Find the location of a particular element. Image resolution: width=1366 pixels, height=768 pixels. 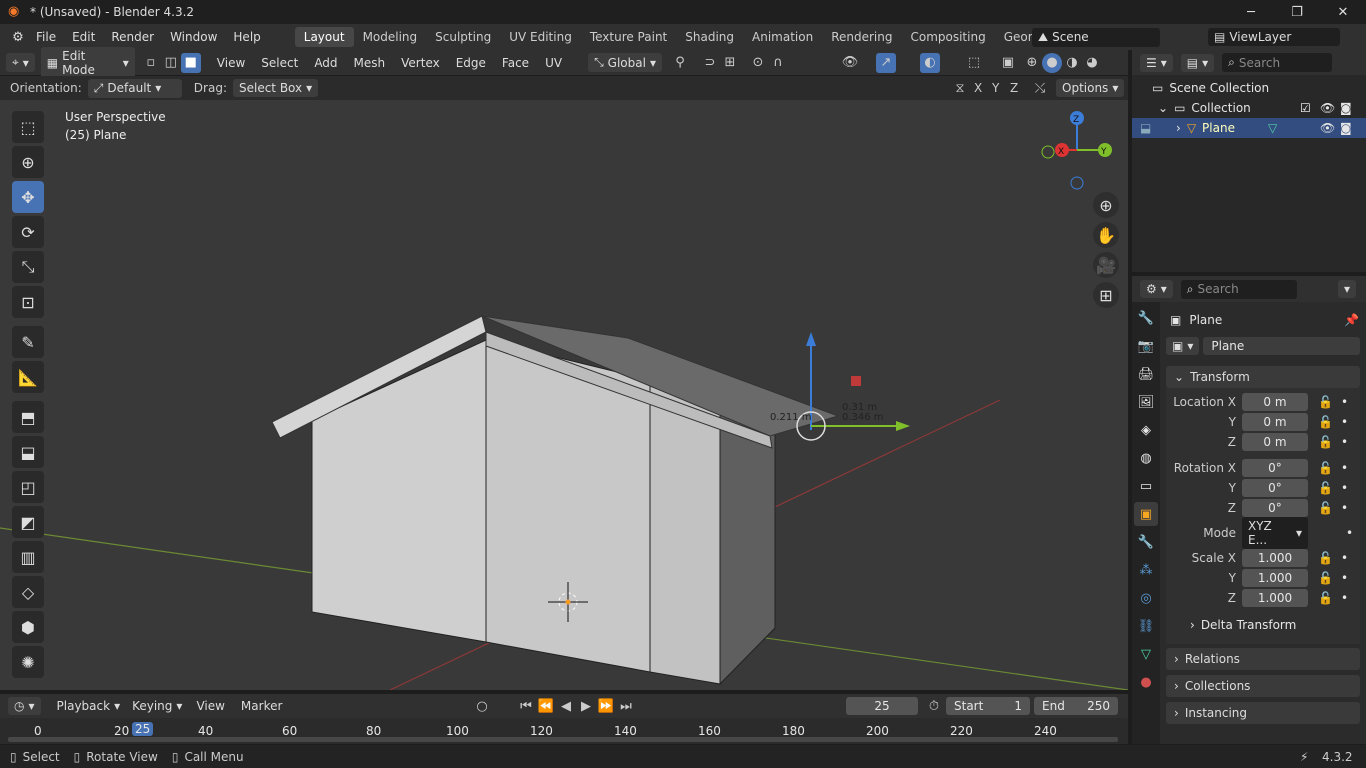

maximize-button: ❐ is located at coordinates (1297, 12).